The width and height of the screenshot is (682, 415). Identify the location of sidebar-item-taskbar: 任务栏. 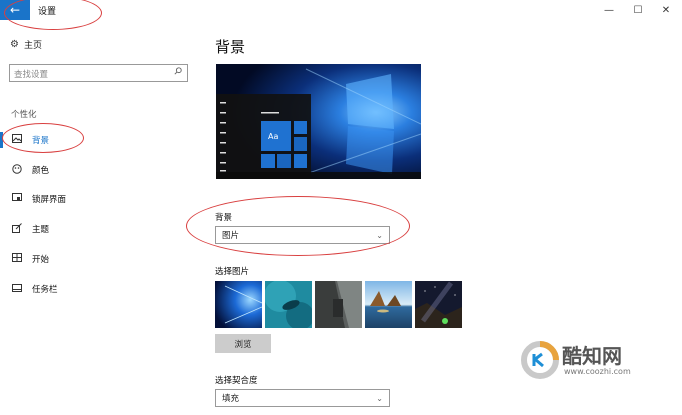
(95, 289).